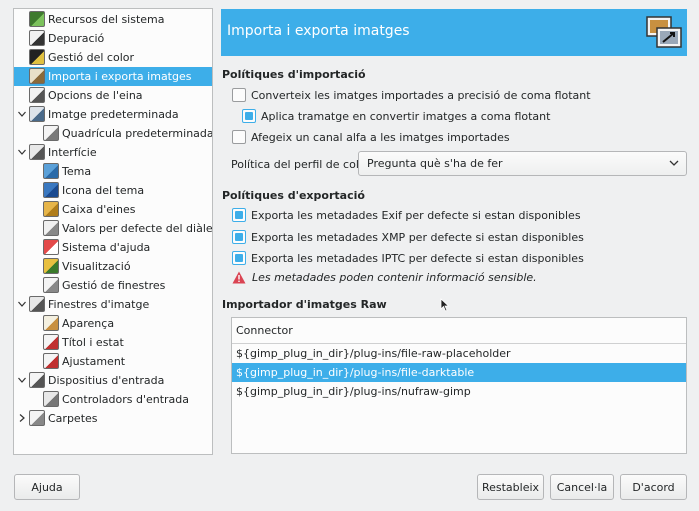  What do you see at coordinates (137, 133) in the screenshot?
I see `tree-item-label: Quadrícula predeterminada` at bounding box center [137, 133].